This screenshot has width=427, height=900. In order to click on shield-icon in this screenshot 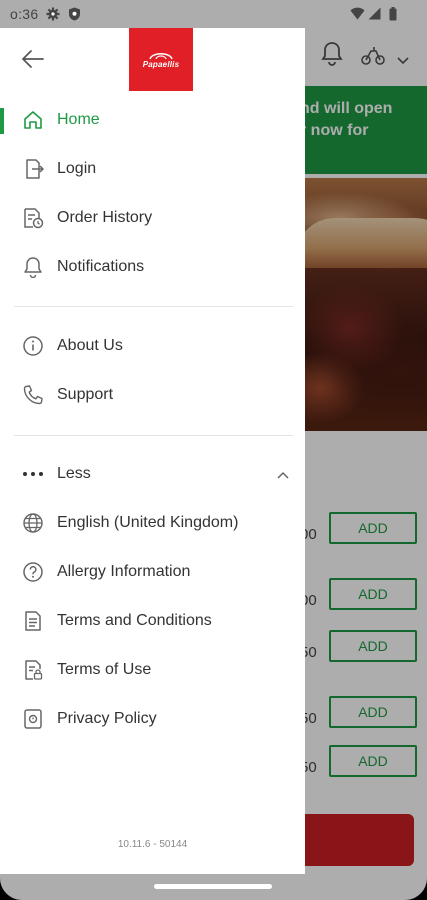, I will do `click(74, 15)`.